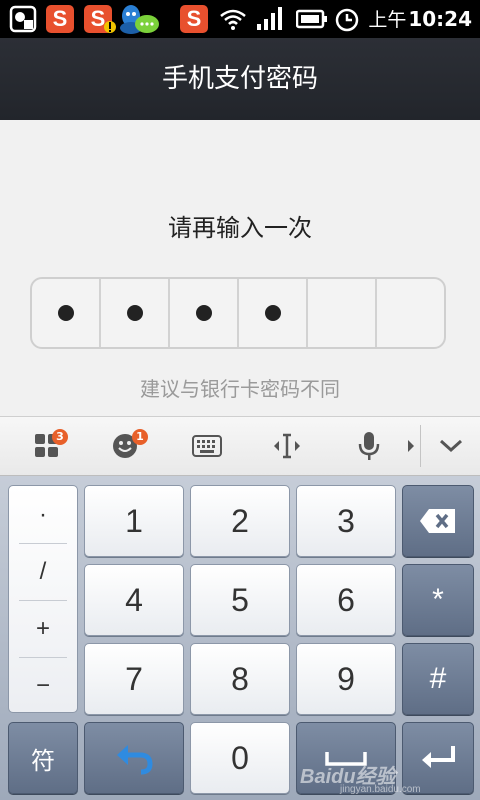  I want to click on cursor-icon, so click(287, 446).